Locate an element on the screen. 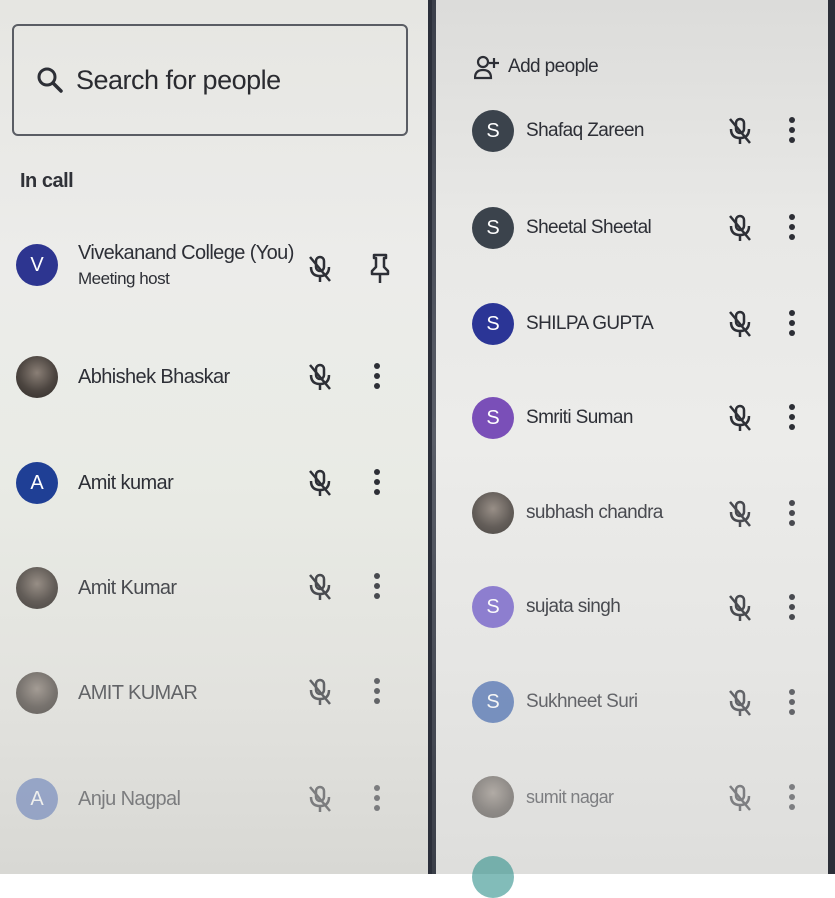 The height and width of the screenshot is (898, 835). search-input is located at coordinates (236, 80).